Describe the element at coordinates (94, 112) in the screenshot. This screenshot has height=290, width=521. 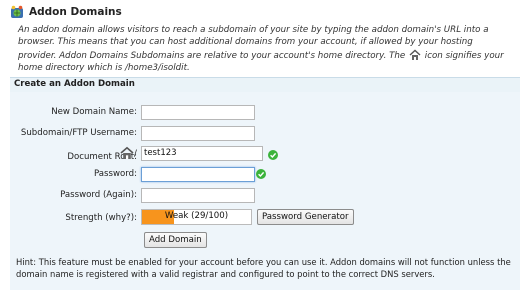
I see `new-domain-label: New Domain Name:` at that location.